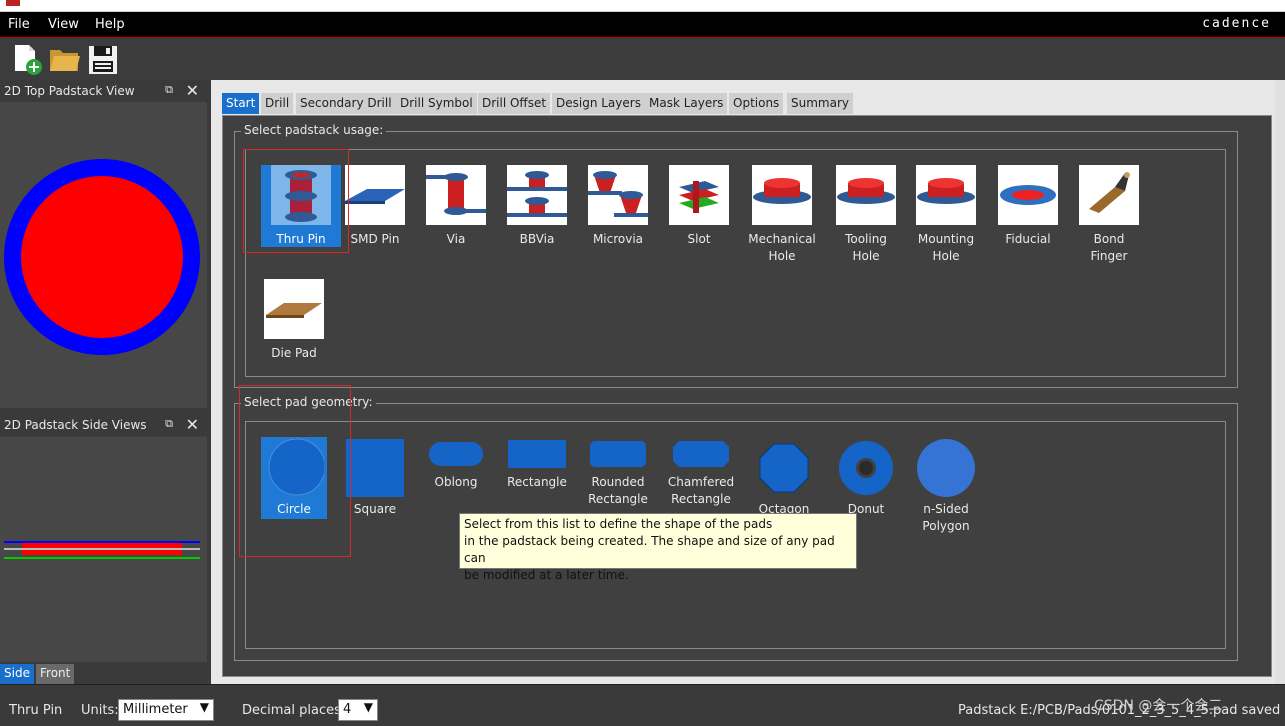 This screenshot has height=726, width=1285. Describe the element at coordinates (102, 257) in the screenshot. I see `pad-inner` at that location.